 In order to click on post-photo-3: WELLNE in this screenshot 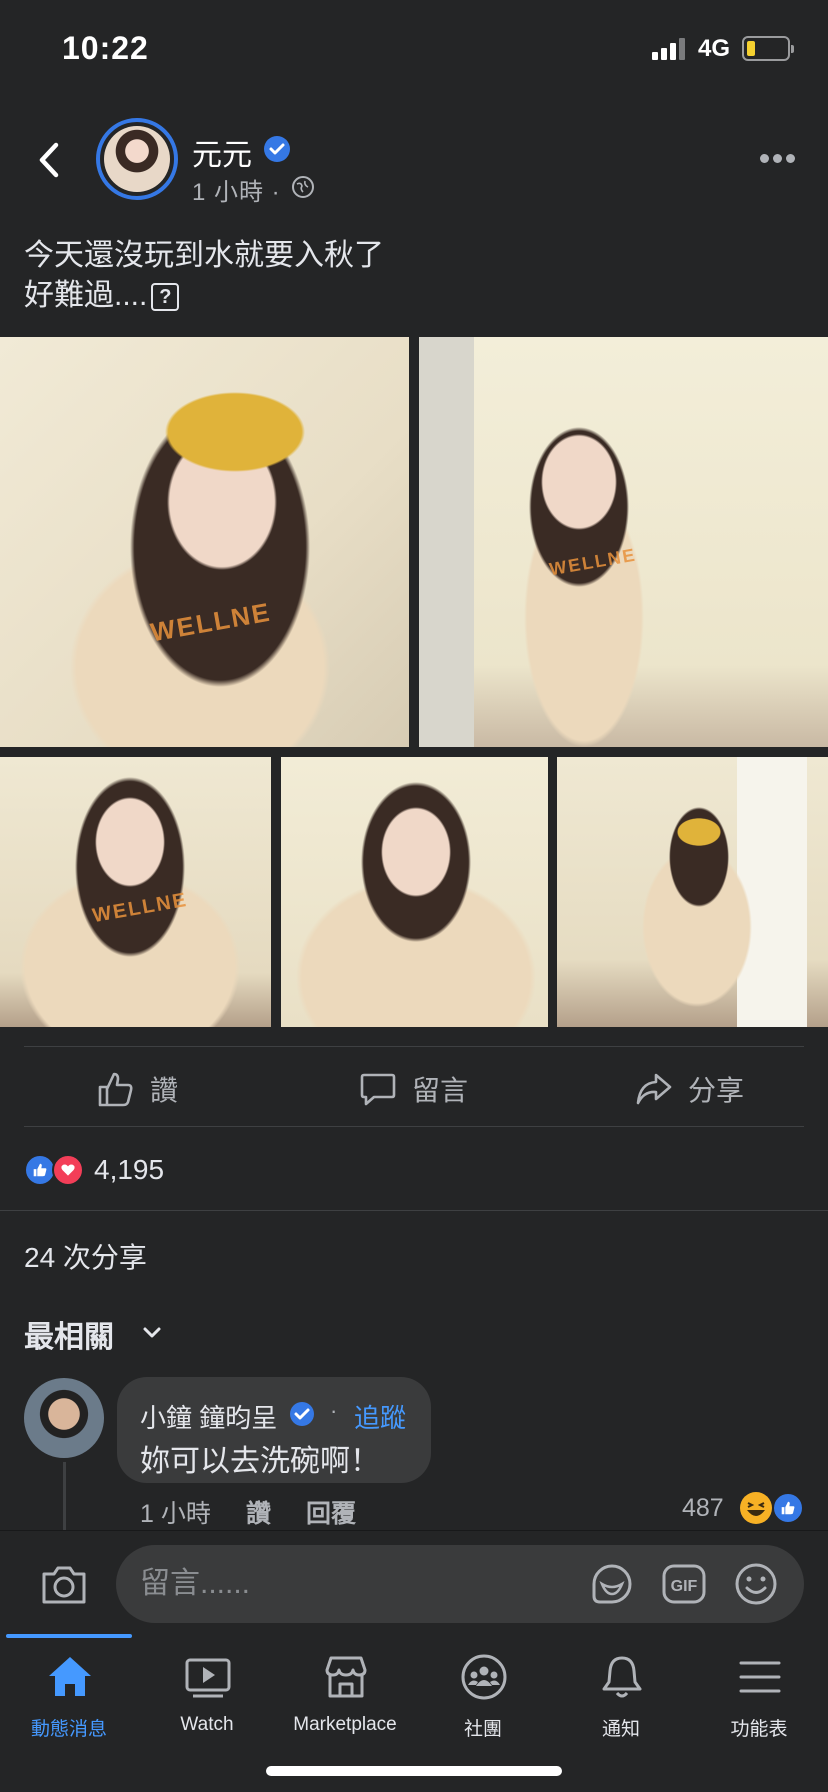, I will do `click(135, 892)`.